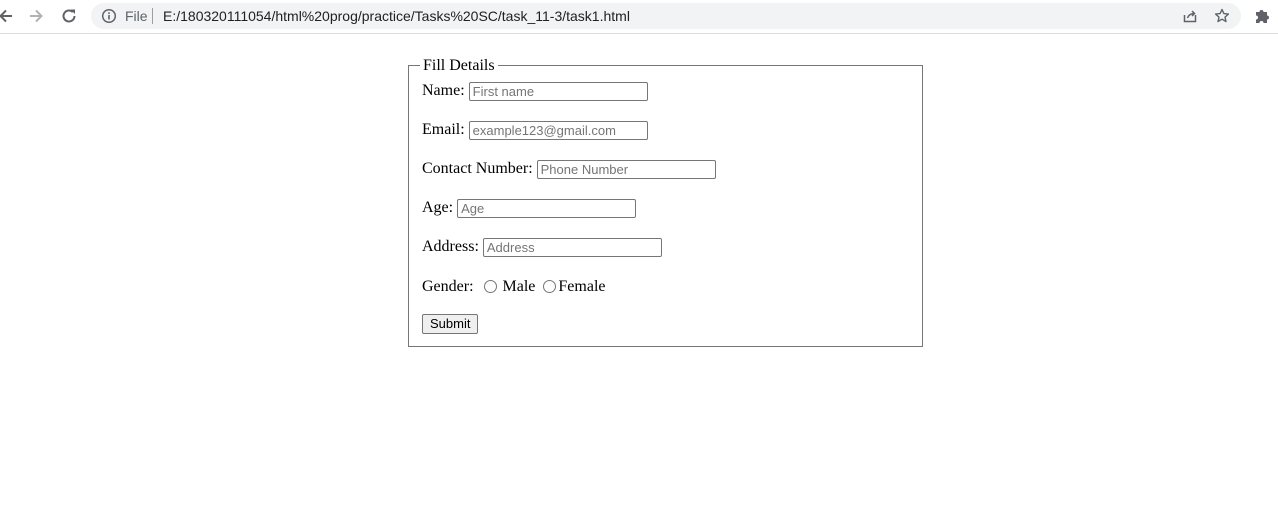  Describe the element at coordinates (459, 66) in the screenshot. I see `form-legend: Fill Details` at that location.